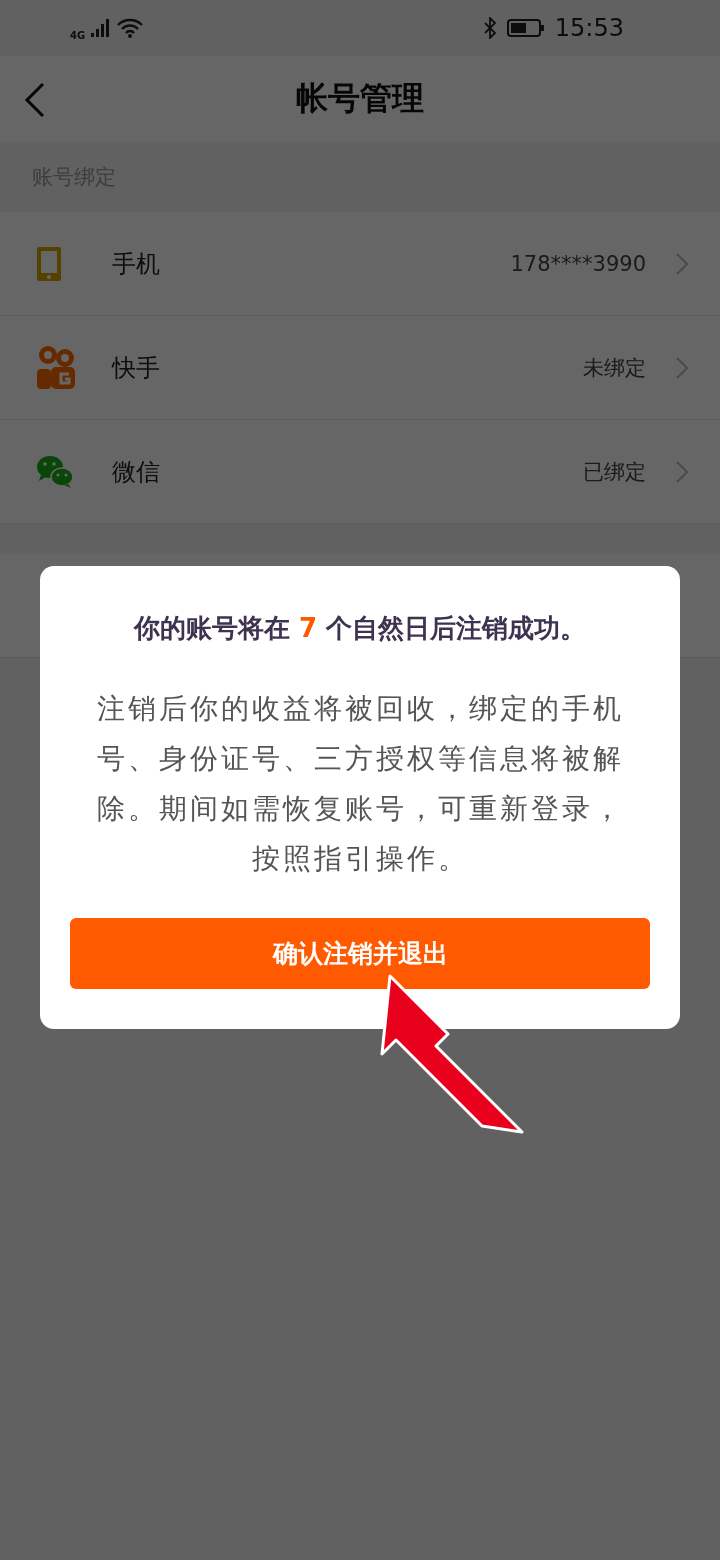  I want to click on page-title: 帐号管理, so click(360, 98).